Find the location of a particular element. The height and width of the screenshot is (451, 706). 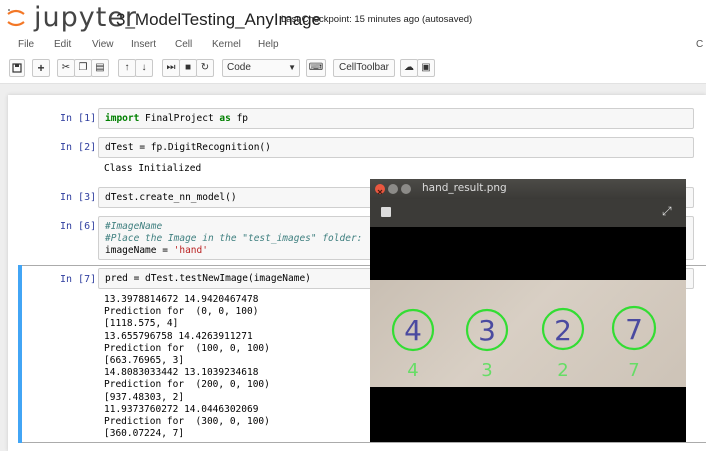

menu-view: View is located at coordinates (103, 44).